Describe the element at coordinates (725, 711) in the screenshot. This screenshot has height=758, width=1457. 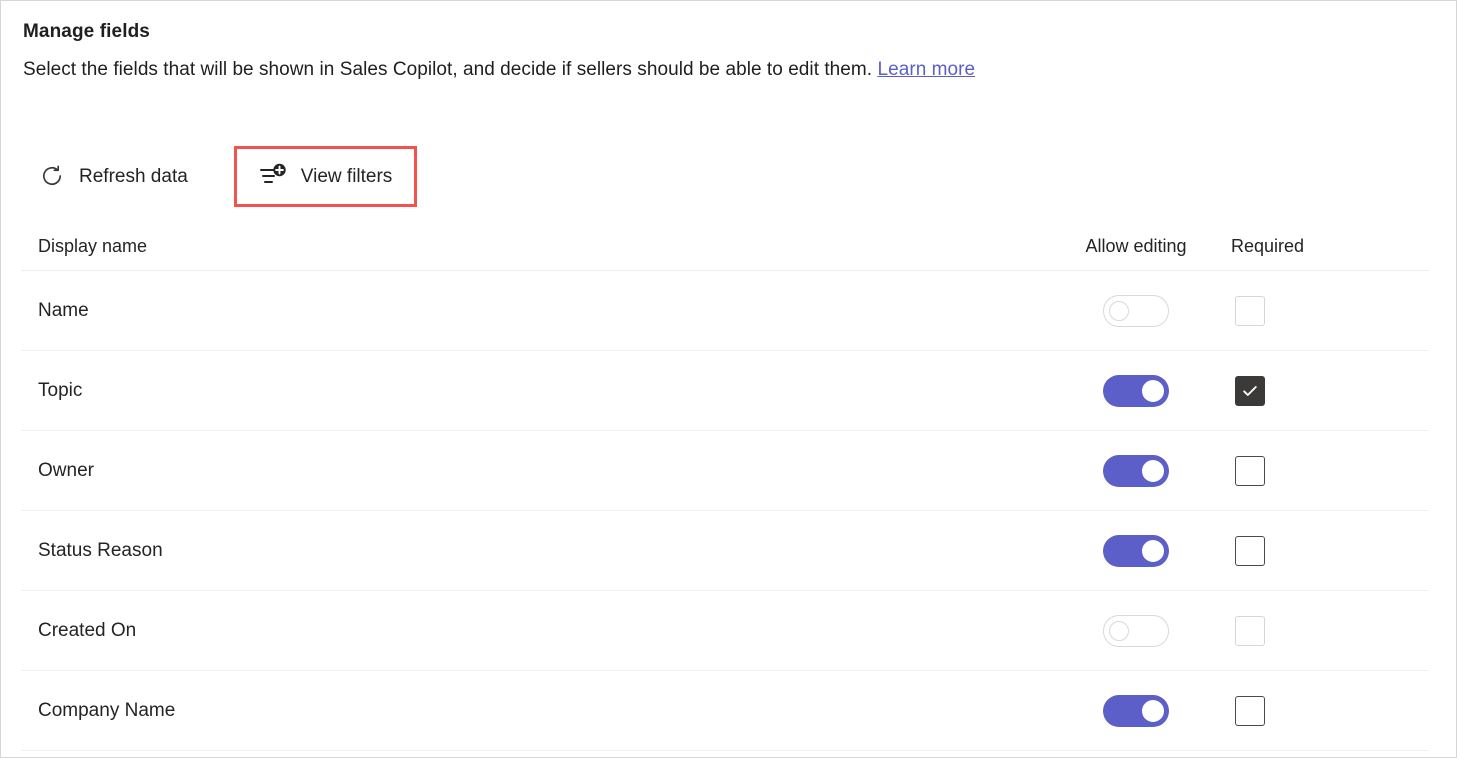
I see `table-row: Company Name` at that location.